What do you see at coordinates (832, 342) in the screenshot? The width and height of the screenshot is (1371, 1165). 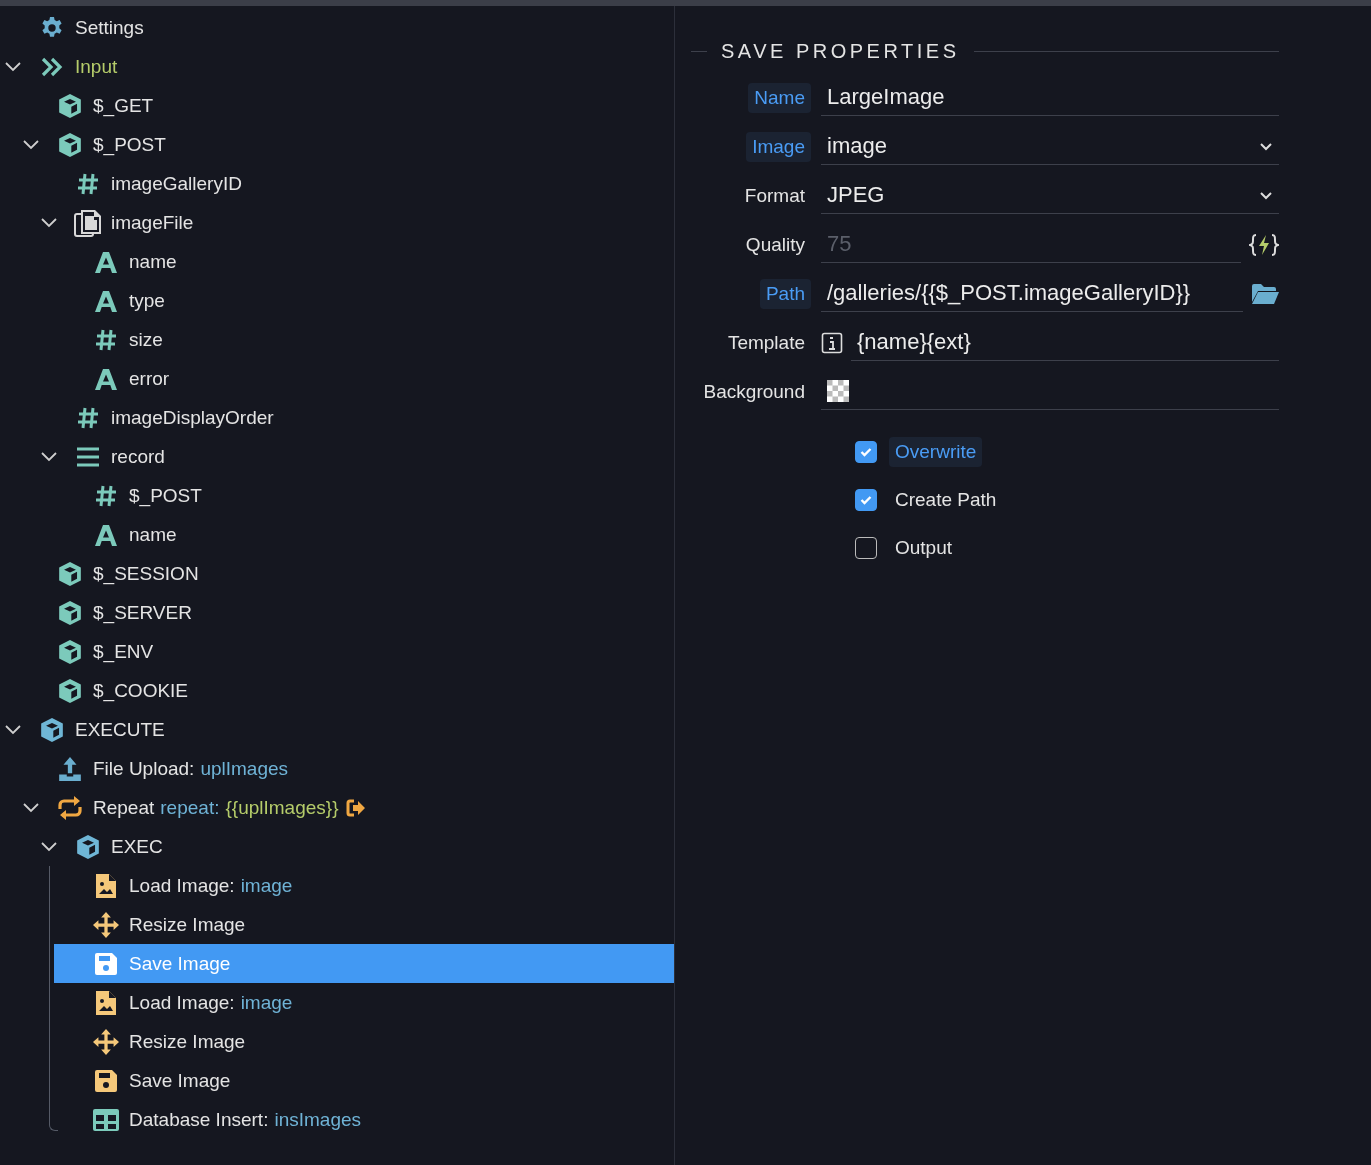 I see `info-icon` at bounding box center [832, 342].